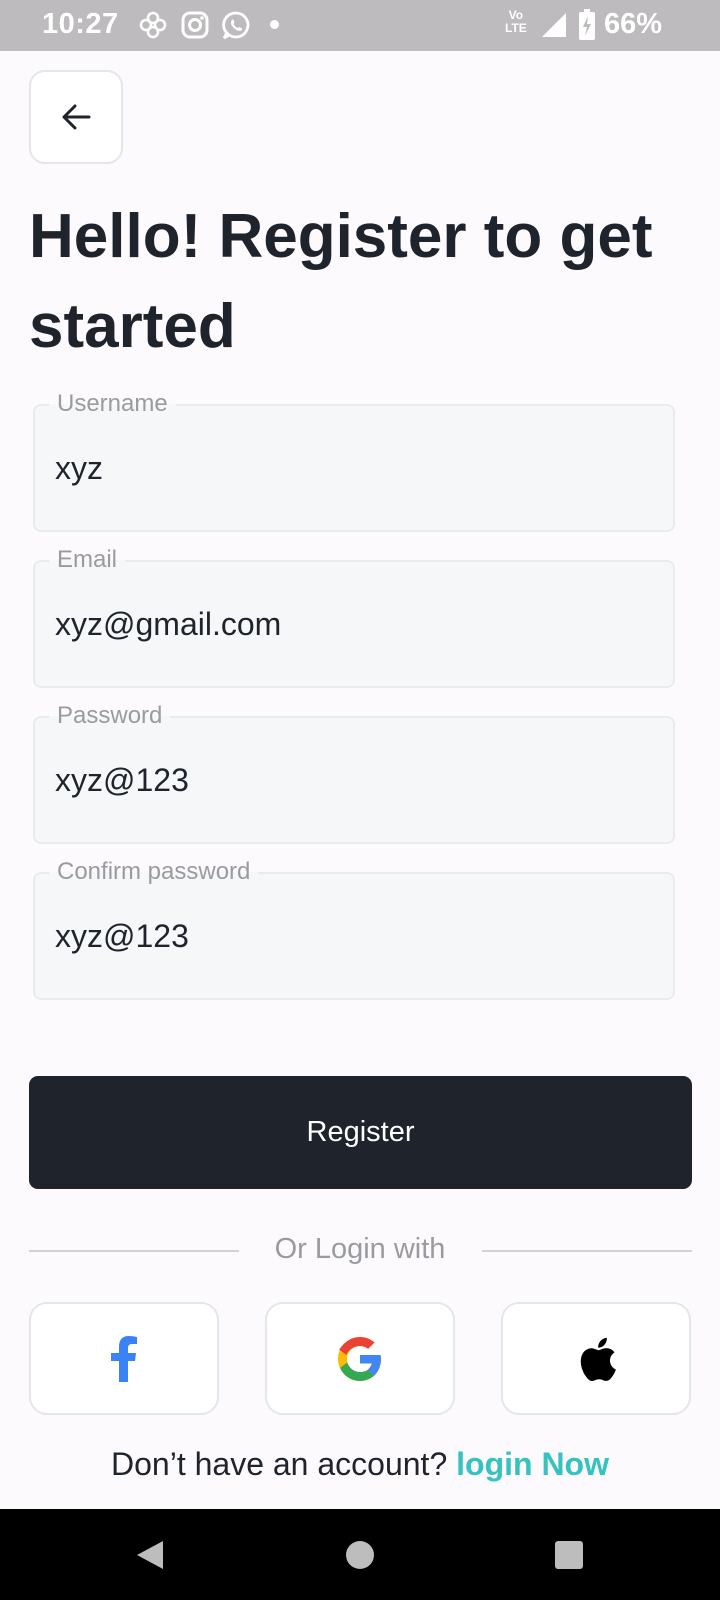 Image resolution: width=720 pixels, height=1600 pixels. Describe the element at coordinates (355, 468) in the screenshot. I see `username-input` at that location.